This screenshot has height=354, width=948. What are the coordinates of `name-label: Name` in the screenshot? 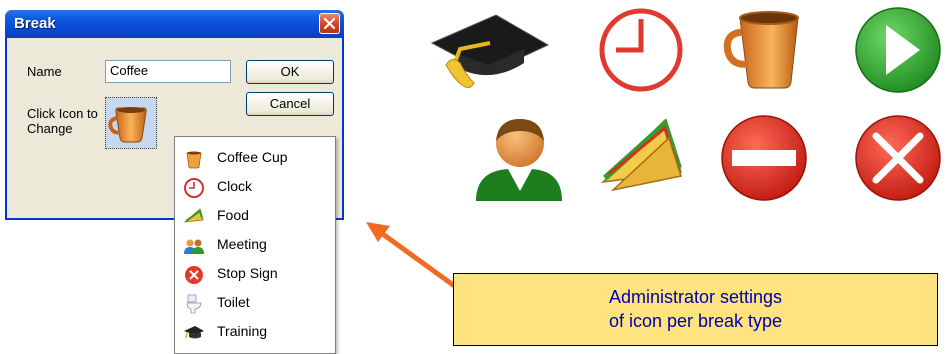 It's located at (44, 71).